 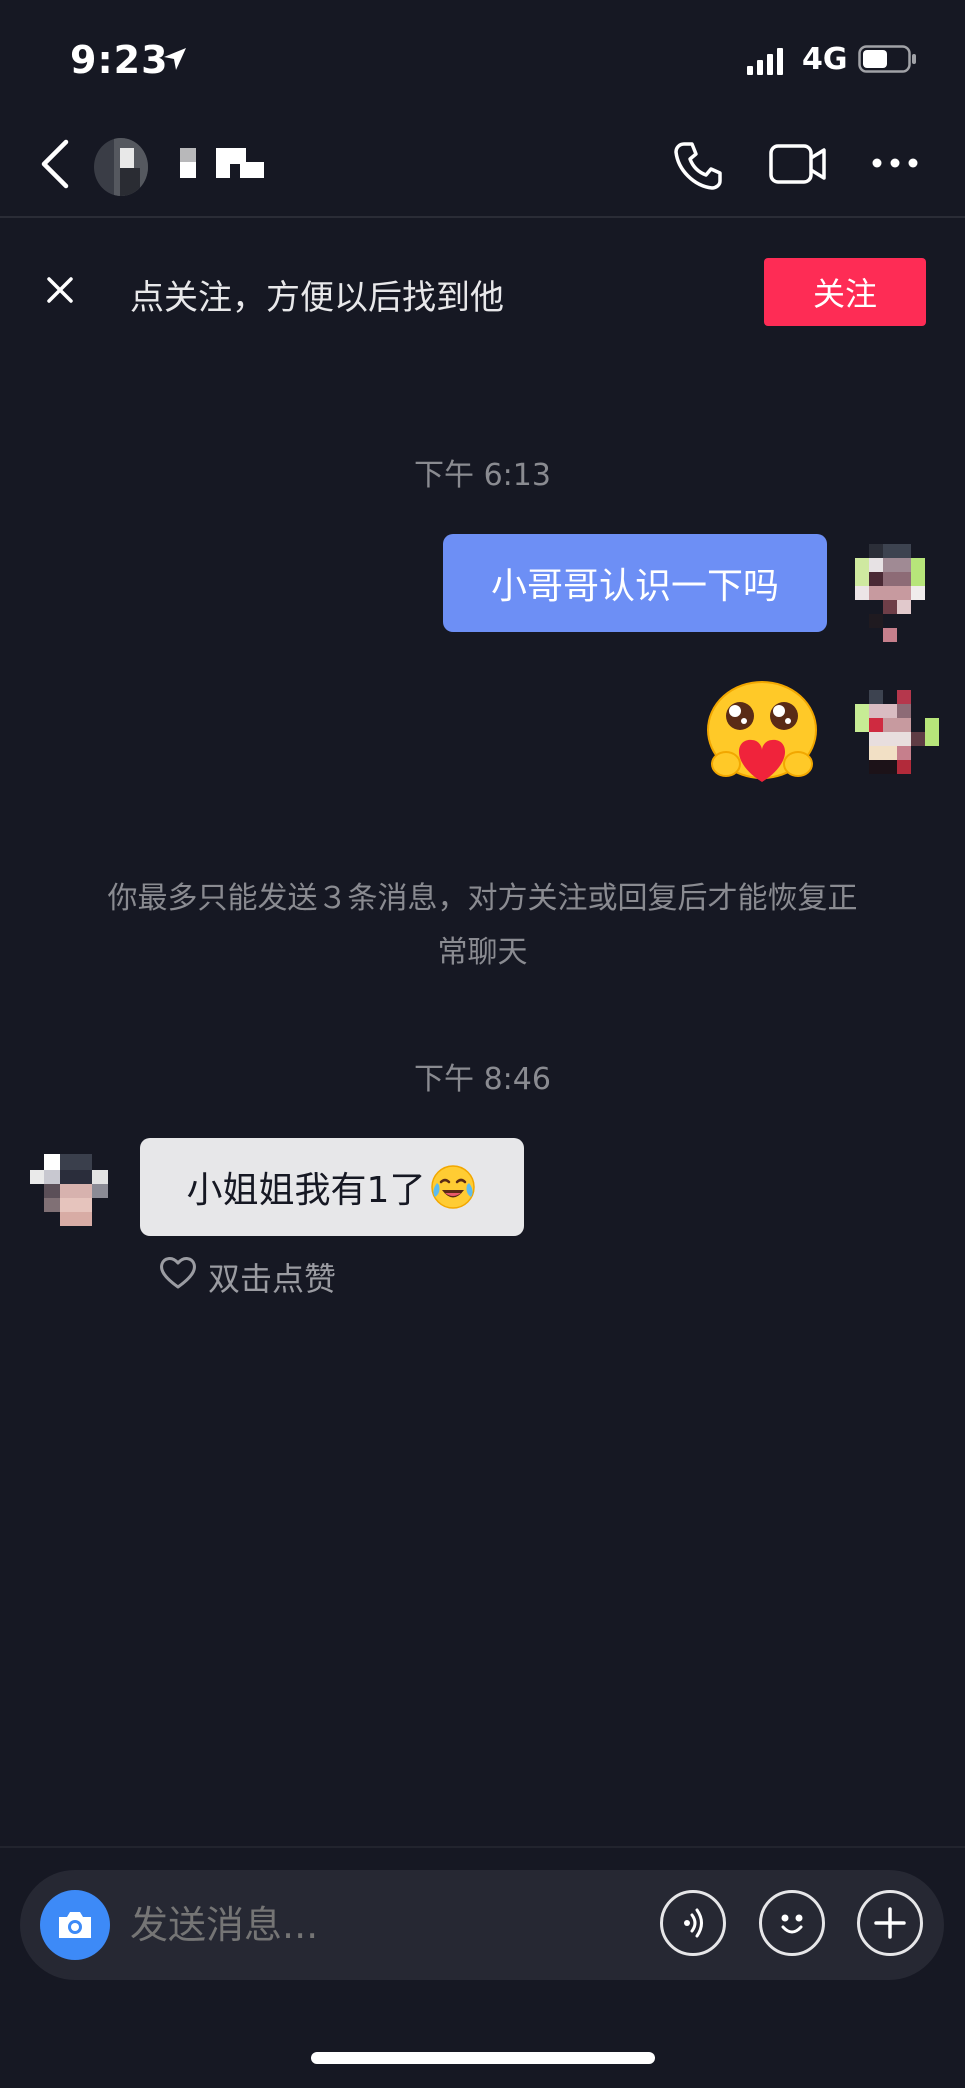 I want to click on voice-icon, so click(x=693, y=1923).